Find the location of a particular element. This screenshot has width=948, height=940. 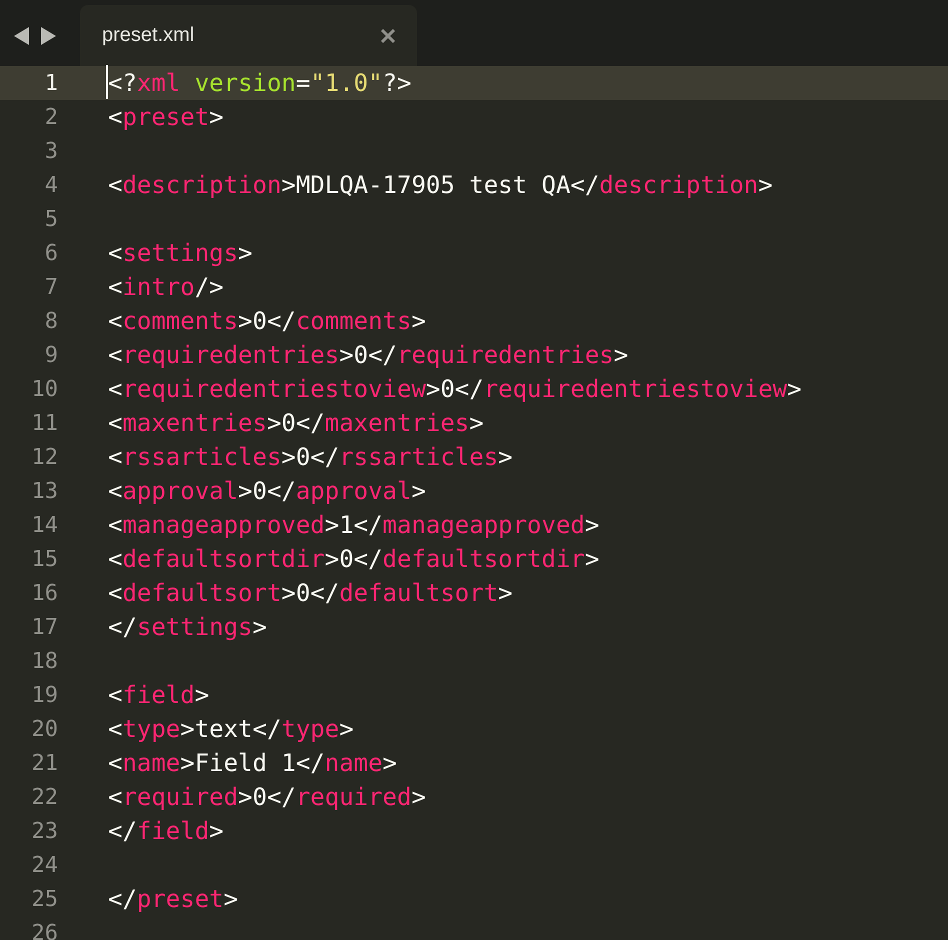

line-number: 2 is located at coordinates (51, 117).